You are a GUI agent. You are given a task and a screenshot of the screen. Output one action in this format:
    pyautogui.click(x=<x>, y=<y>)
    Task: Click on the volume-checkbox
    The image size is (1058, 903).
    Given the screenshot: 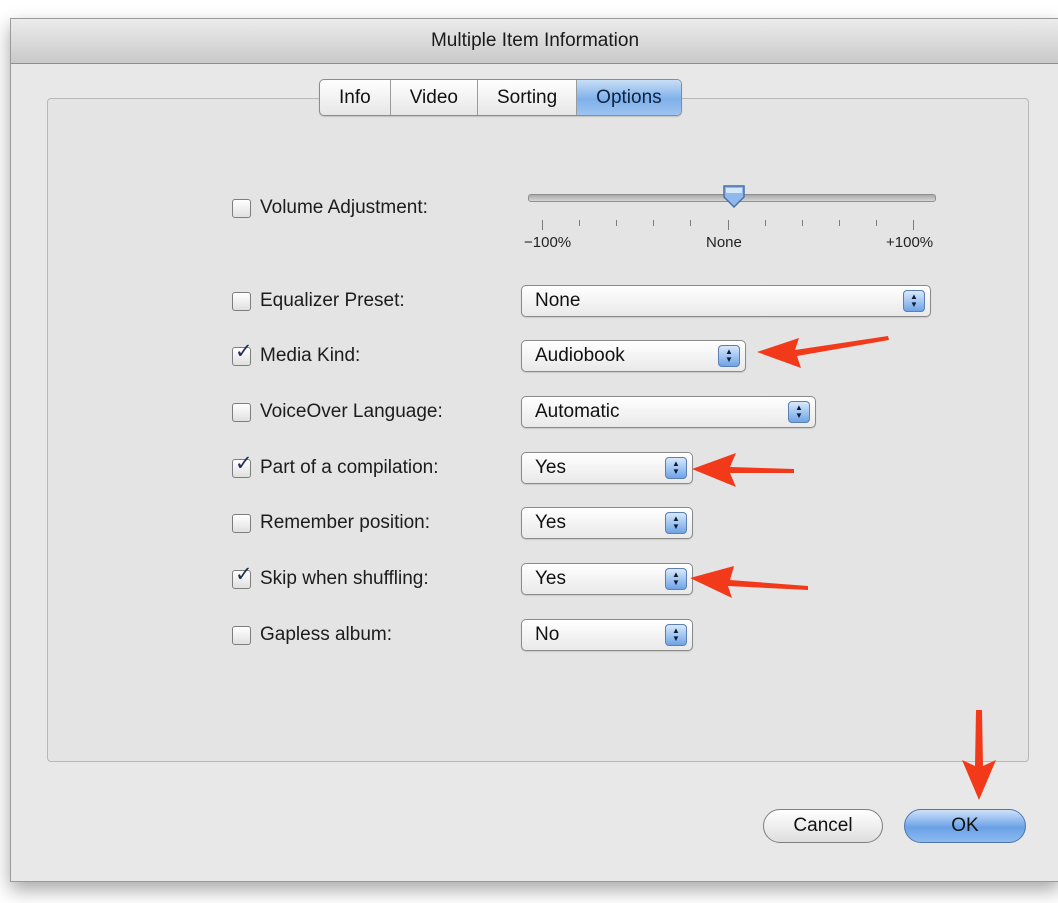 What is the action you would take?
    pyautogui.click(x=241, y=208)
    